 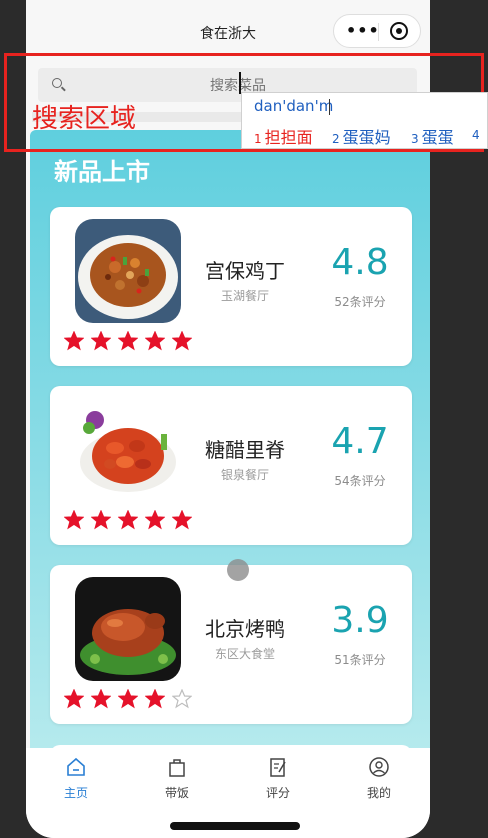 I want to click on dish-score: 3.9, so click(x=360, y=620).